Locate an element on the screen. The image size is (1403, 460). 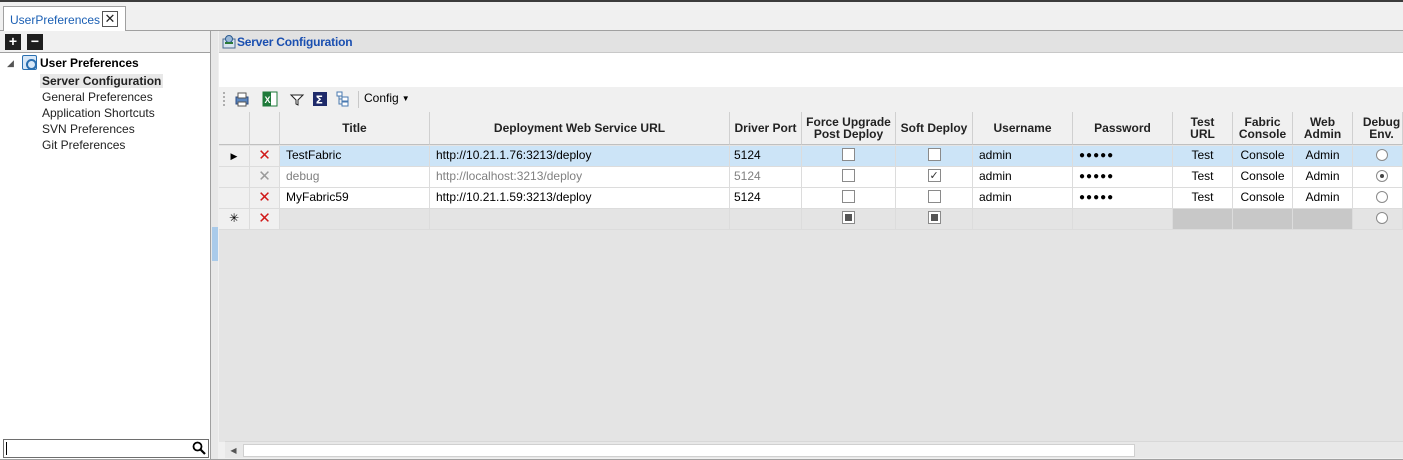
config-dropdown-button: Config ▼ is located at coordinates (387, 98).